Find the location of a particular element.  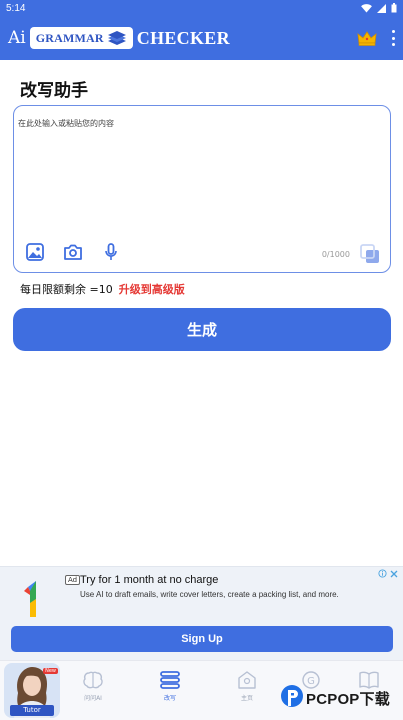

nav-item-ask-ai: 问问AI is located at coordinates (93, 686).